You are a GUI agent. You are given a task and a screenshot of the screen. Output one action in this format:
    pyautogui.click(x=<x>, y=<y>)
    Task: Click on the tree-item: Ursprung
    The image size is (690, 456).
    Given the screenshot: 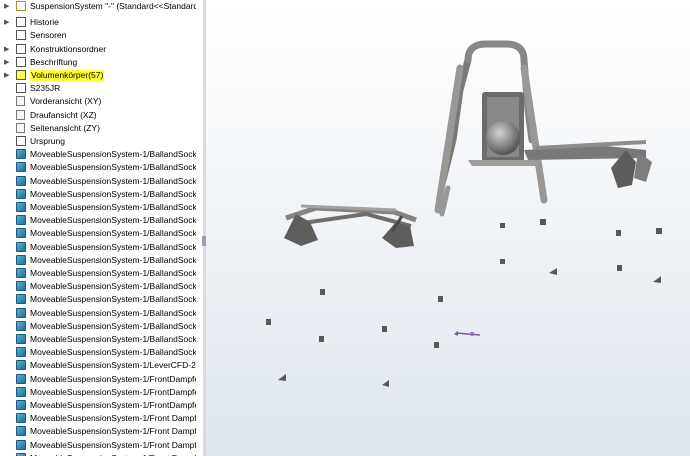 What is the action you would take?
    pyautogui.click(x=98, y=141)
    